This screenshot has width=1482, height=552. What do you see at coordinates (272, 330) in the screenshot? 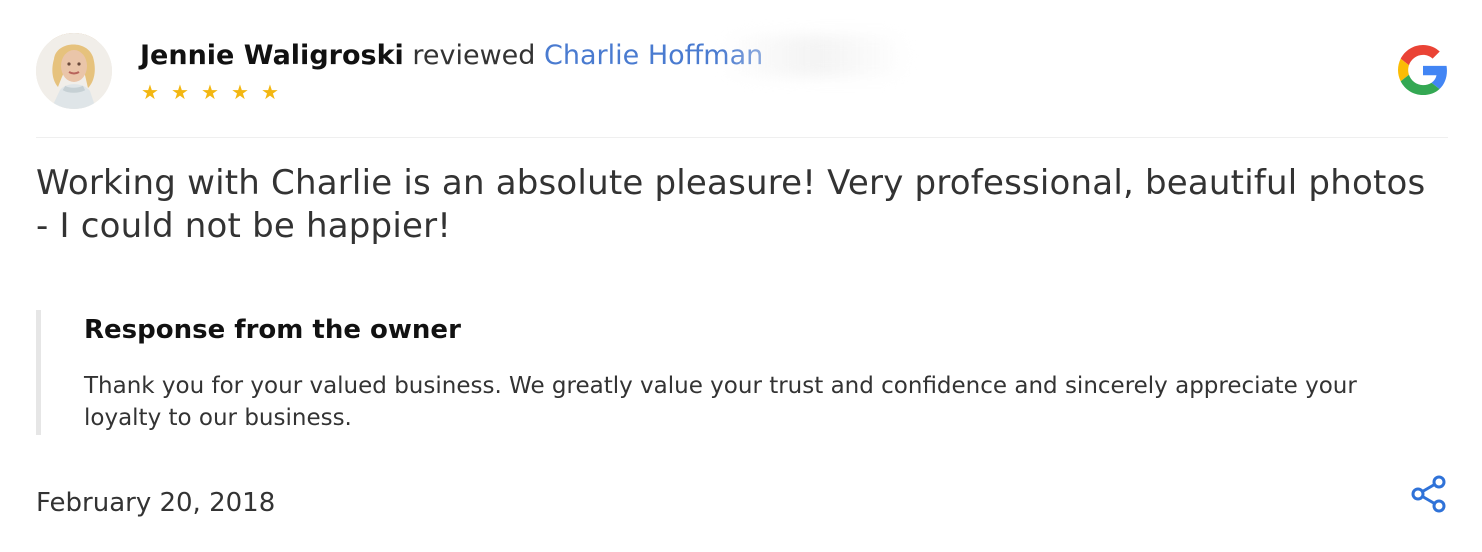
I see `owner-response-title: Response from the owner` at bounding box center [272, 330].